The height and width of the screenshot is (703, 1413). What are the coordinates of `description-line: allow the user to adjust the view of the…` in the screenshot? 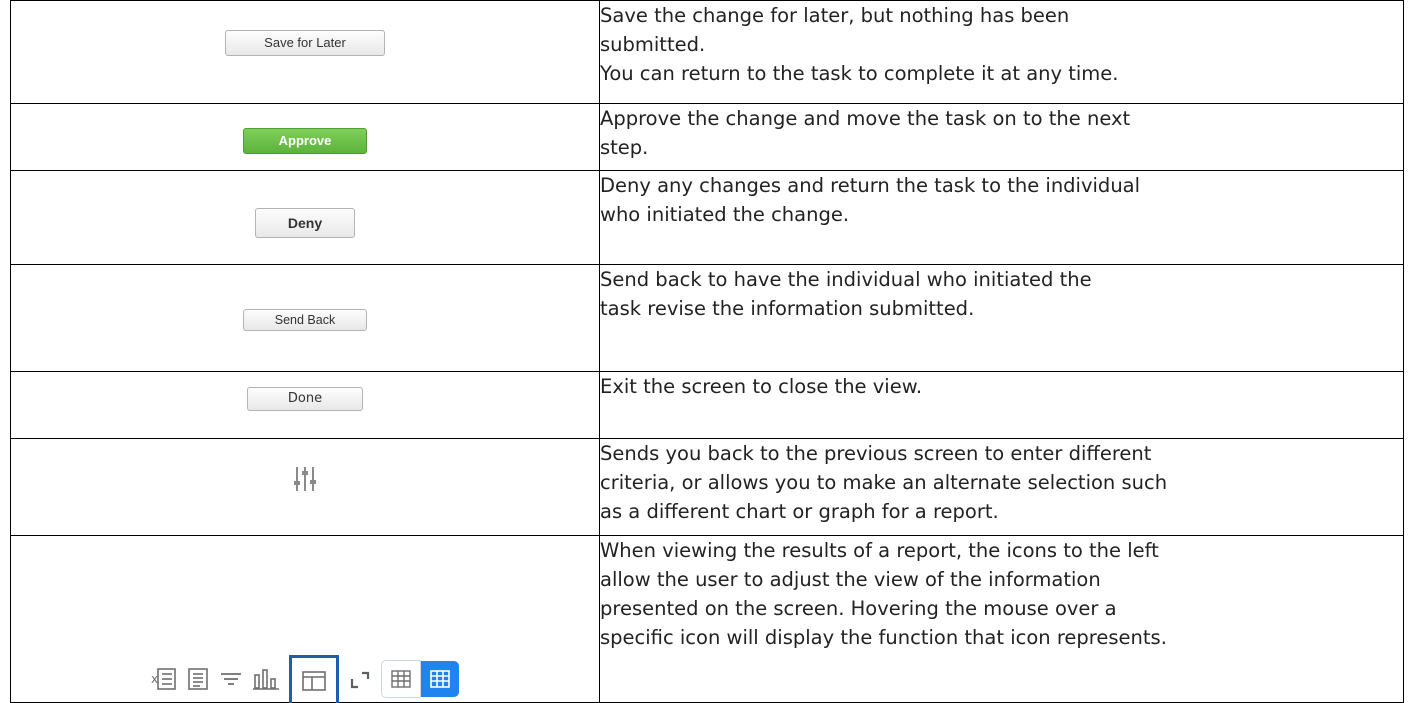 It's located at (850, 579).